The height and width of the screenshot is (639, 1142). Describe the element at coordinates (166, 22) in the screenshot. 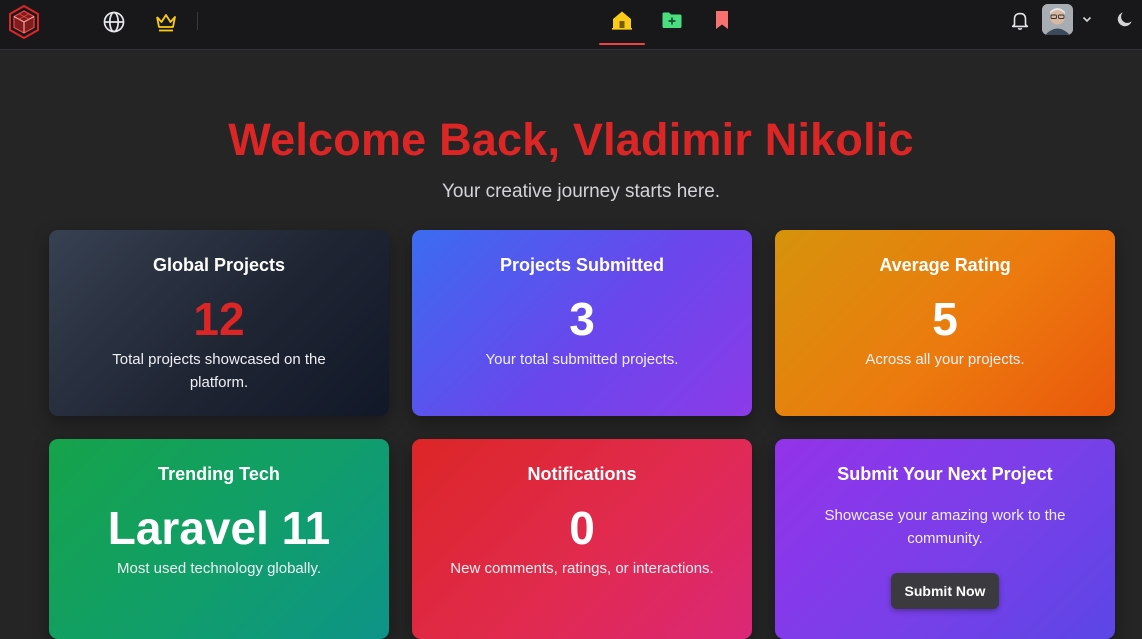

I see `crown-icon` at that location.